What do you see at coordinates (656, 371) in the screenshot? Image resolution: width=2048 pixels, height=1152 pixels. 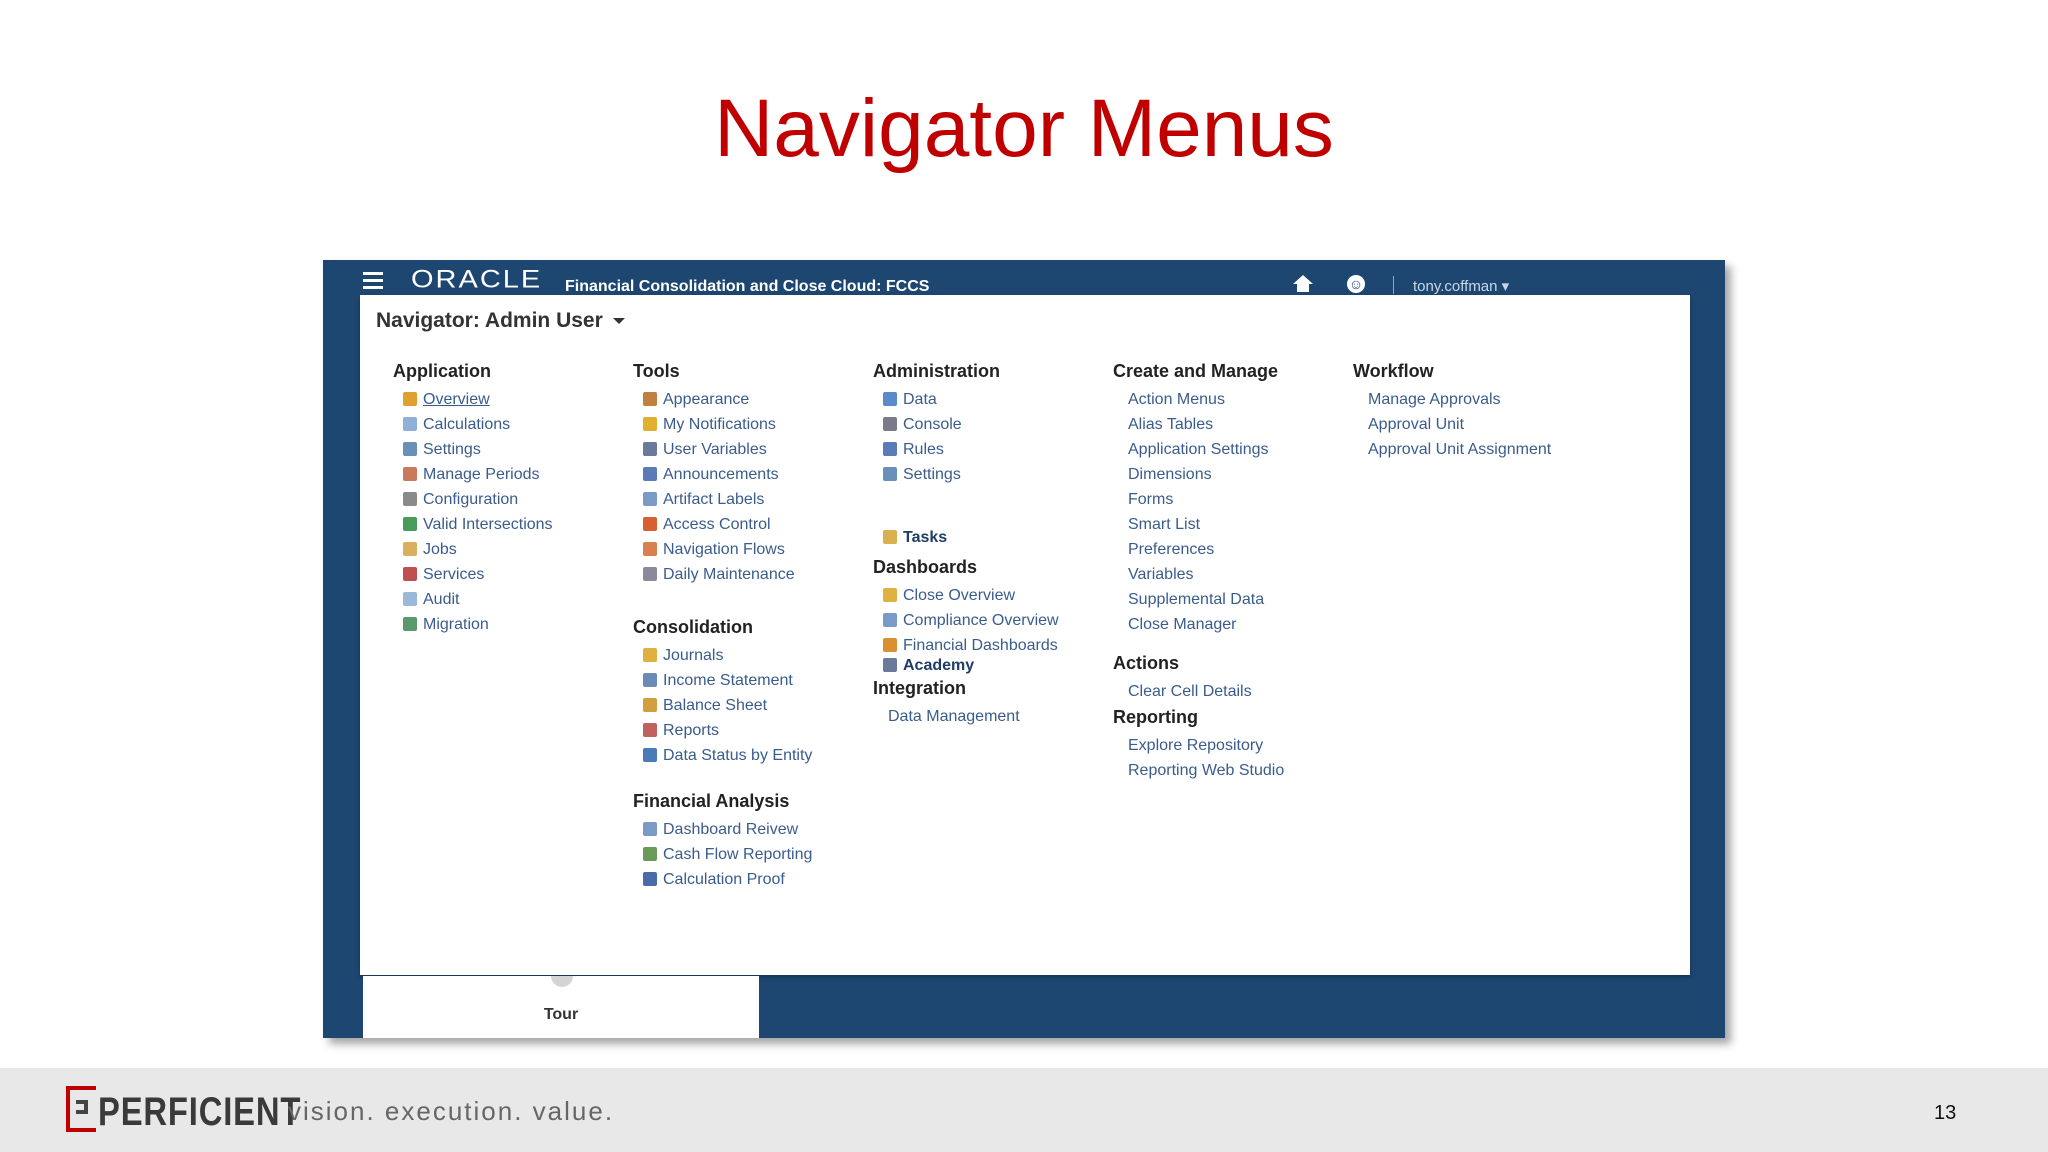 I see `section-title: Tools` at bounding box center [656, 371].